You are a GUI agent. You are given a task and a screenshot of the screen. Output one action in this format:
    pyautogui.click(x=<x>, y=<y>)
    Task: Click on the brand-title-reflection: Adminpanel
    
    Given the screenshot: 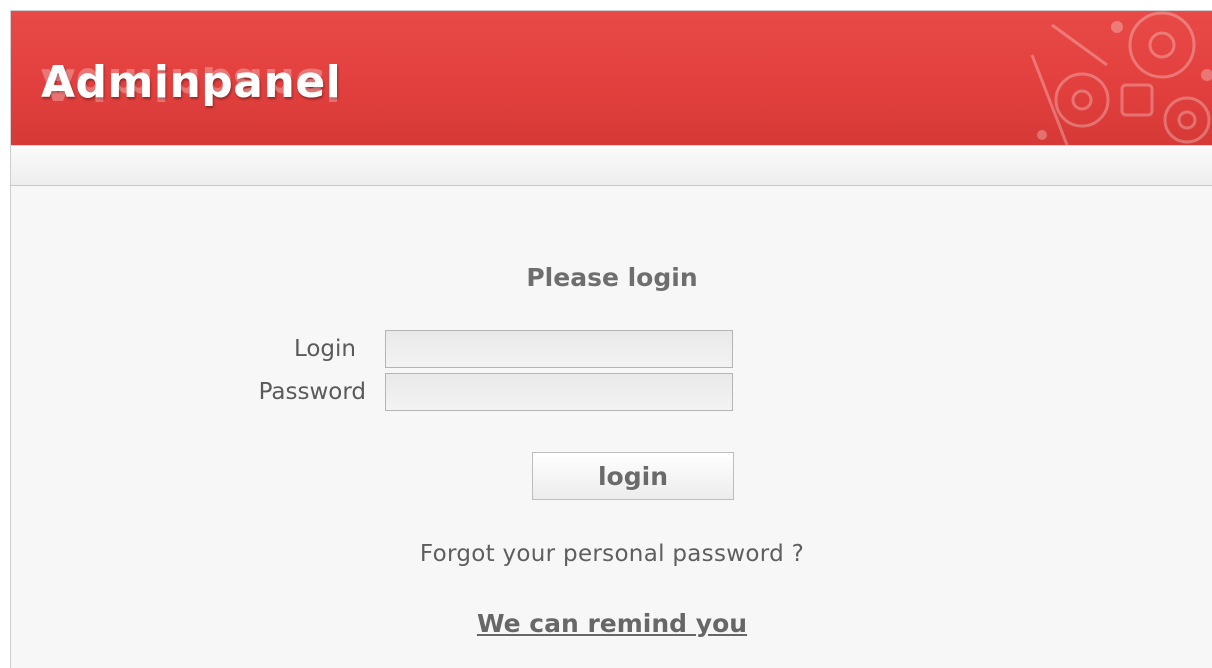 What is the action you would take?
    pyautogui.click(x=191, y=87)
    